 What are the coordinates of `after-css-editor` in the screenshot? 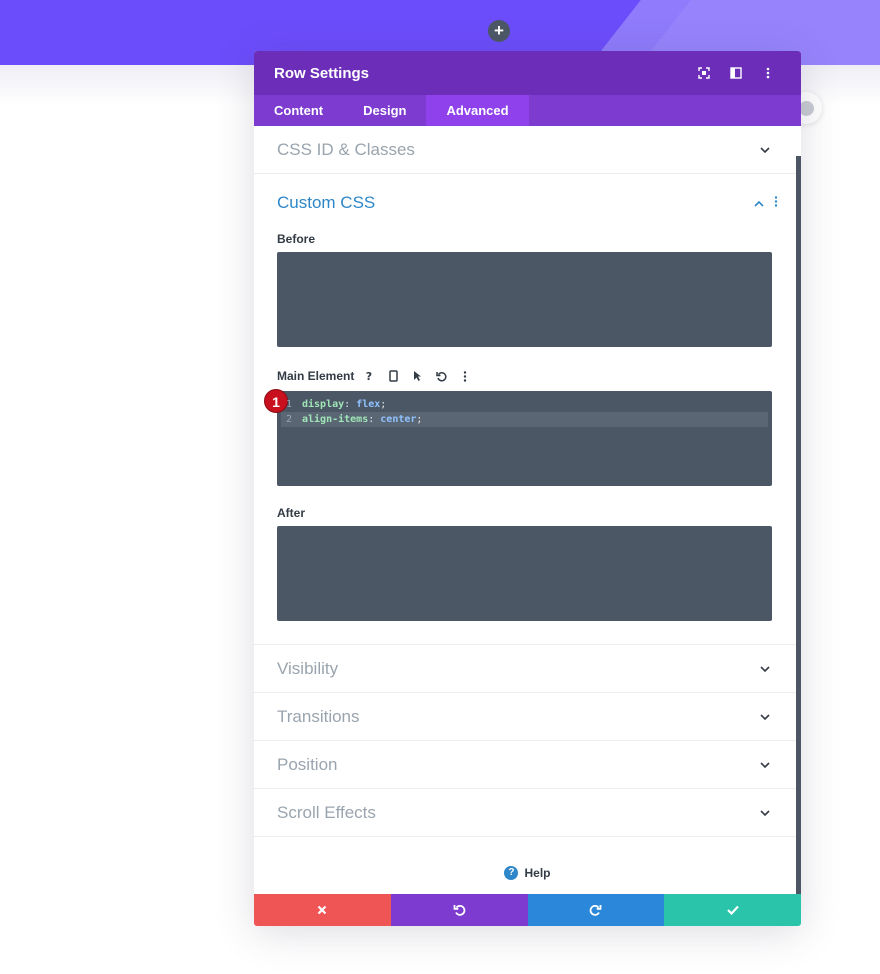 It's located at (524, 573).